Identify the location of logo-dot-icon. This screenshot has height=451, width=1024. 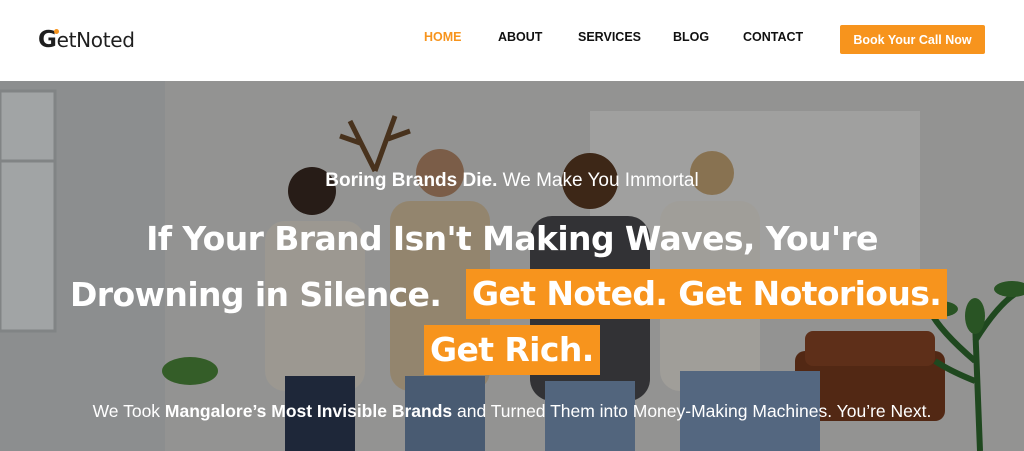
(56, 31).